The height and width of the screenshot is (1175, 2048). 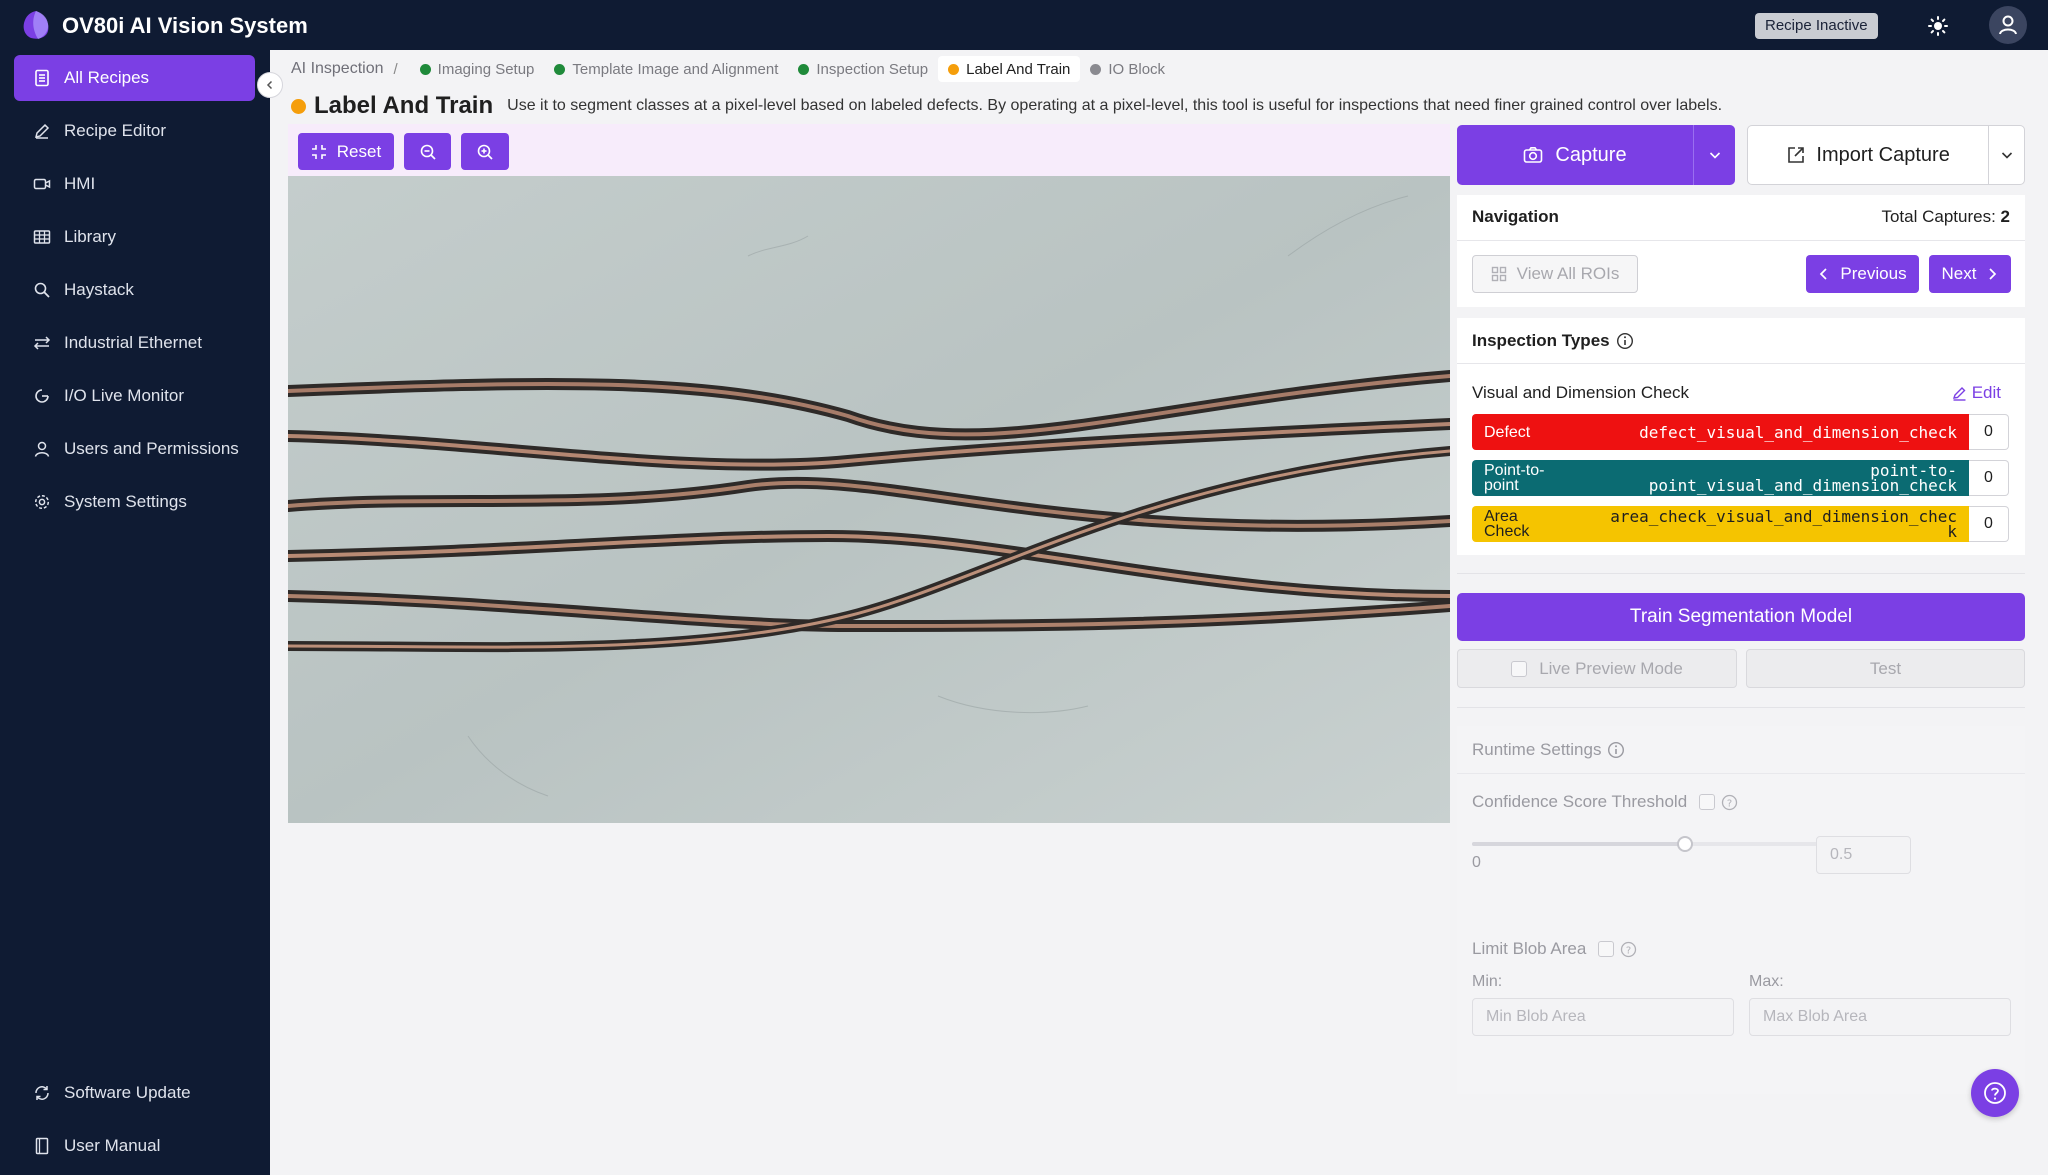 I want to click on zoom-out-button, so click(x=427, y=151).